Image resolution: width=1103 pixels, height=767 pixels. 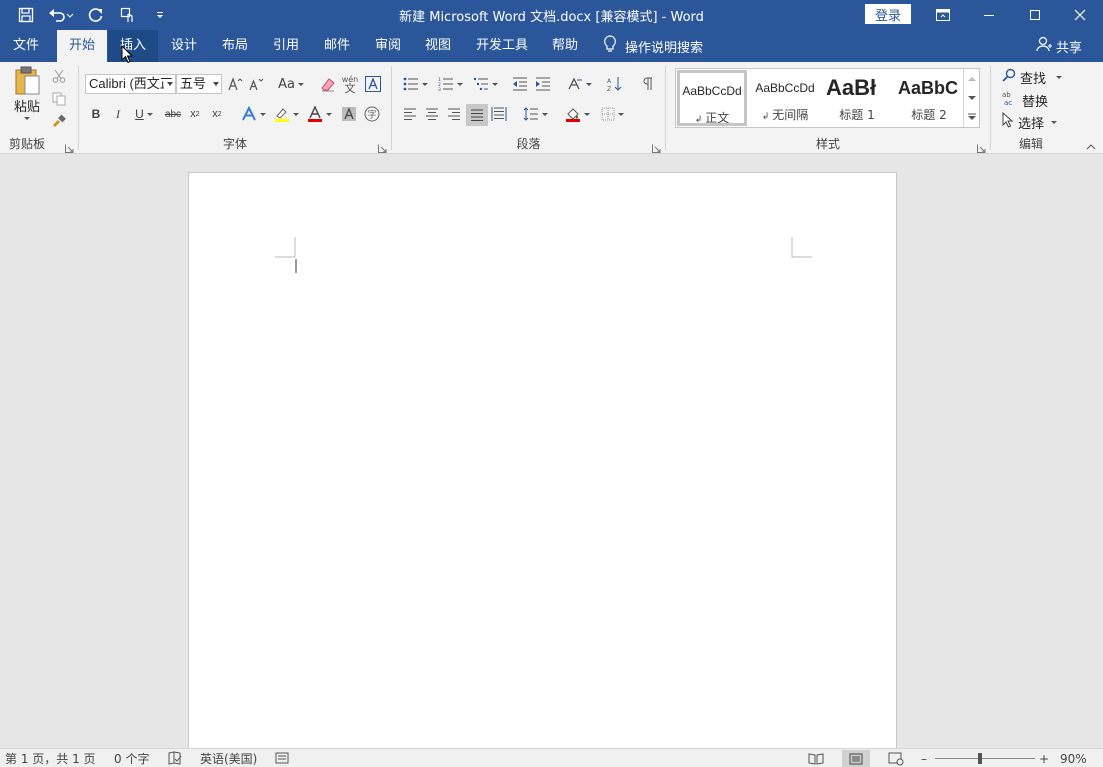 I want to click on justify-icon, so click(x=477, y=115).